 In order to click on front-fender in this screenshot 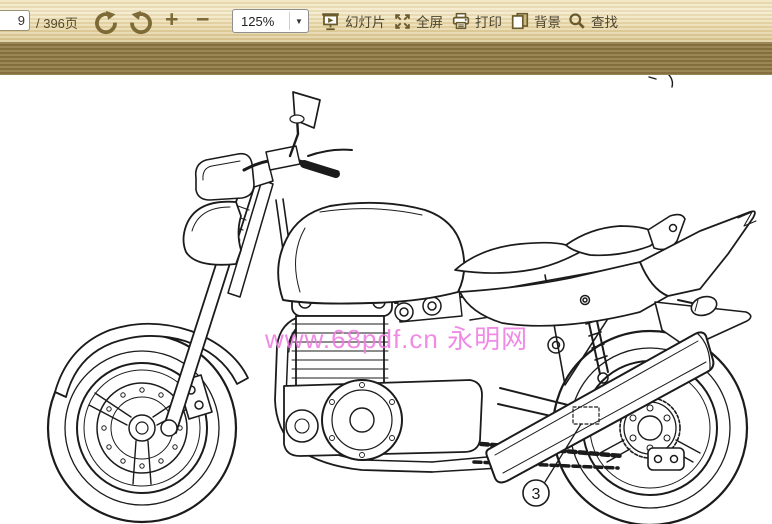, I will do `click(151, 360)`.